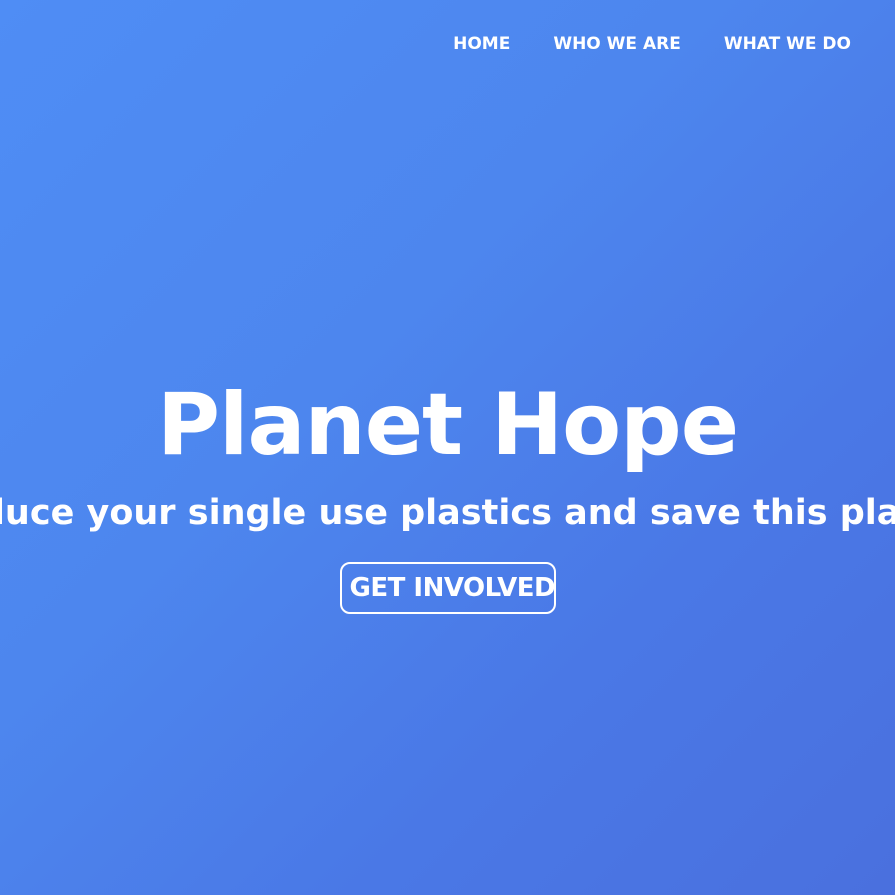 The height and width of the screenshot is (895, 895). I want to click on nav-link-who-we-are: WHO WE ARE, so click(617, 44).